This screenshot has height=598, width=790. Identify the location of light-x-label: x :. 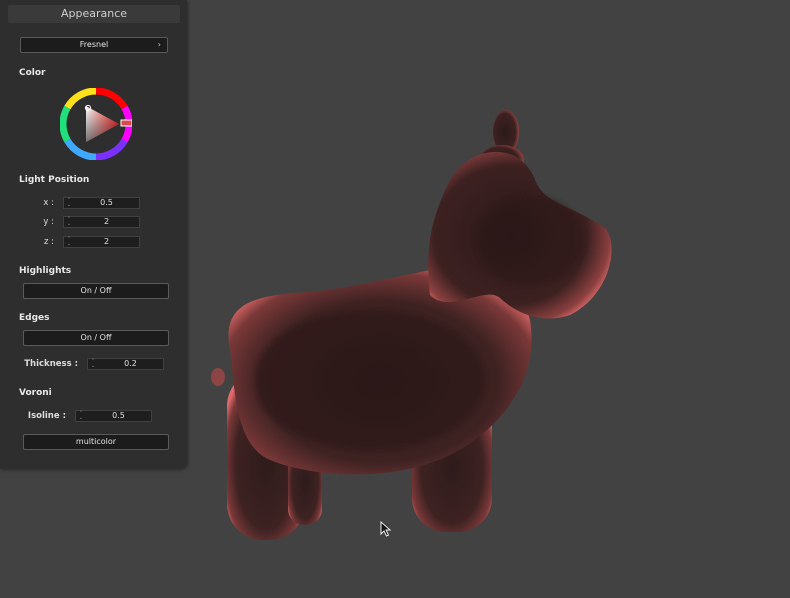
(48, 203).